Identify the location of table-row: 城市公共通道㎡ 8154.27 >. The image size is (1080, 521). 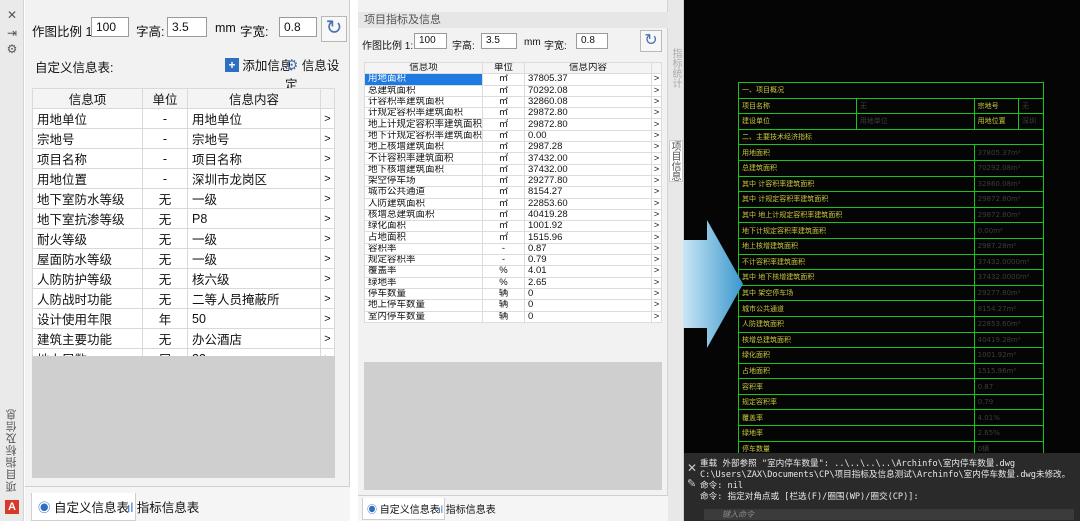
(512, 192).